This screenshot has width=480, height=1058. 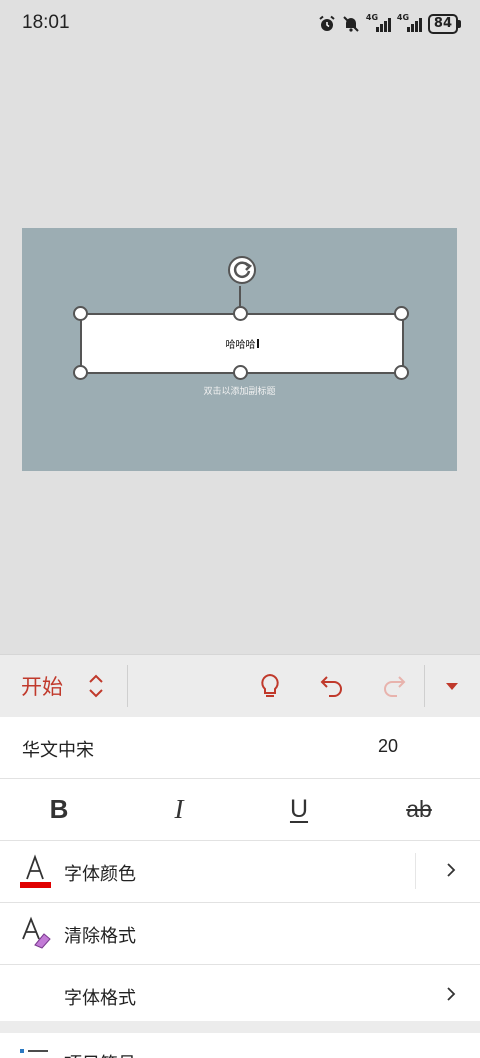 I want to click on bold-icon: B, so click(x=59, y=808).